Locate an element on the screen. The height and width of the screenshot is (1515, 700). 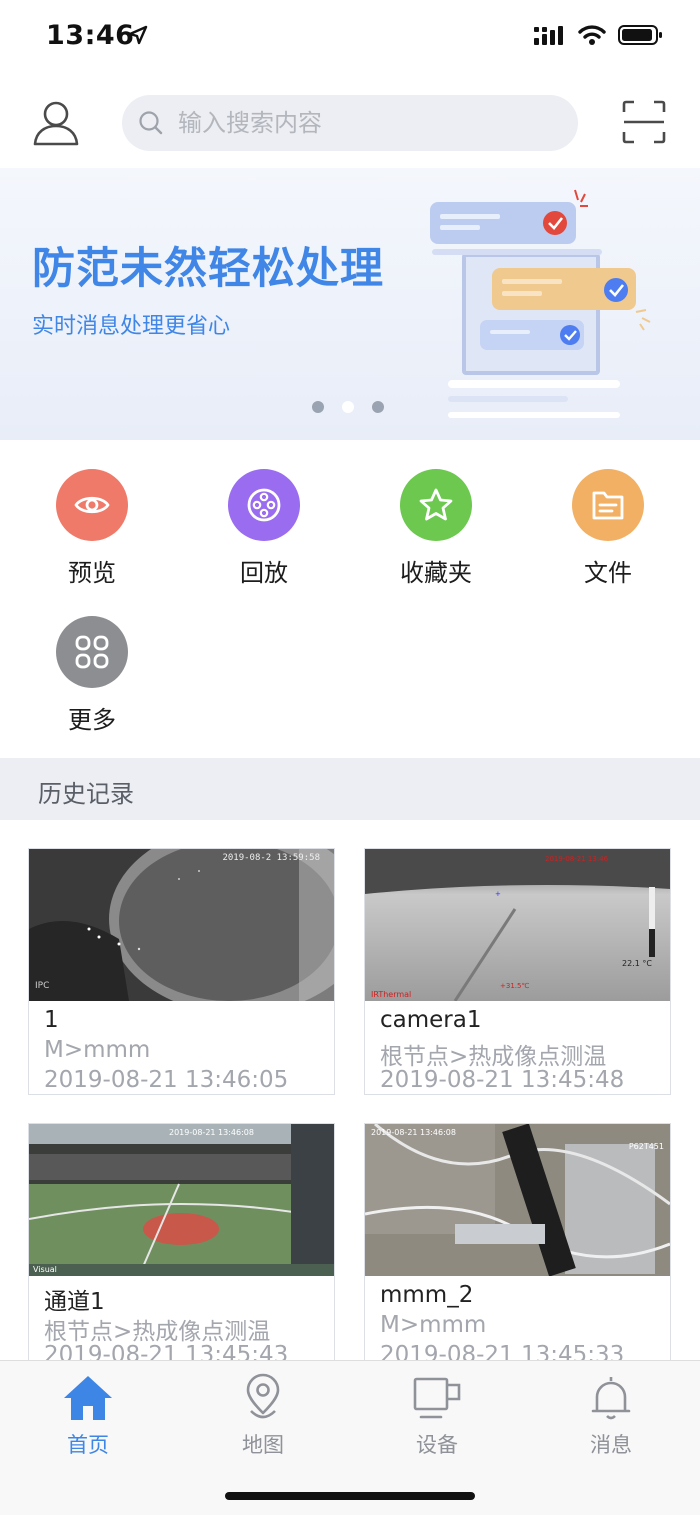
page-dot-active is located at coordinates (348, 407).